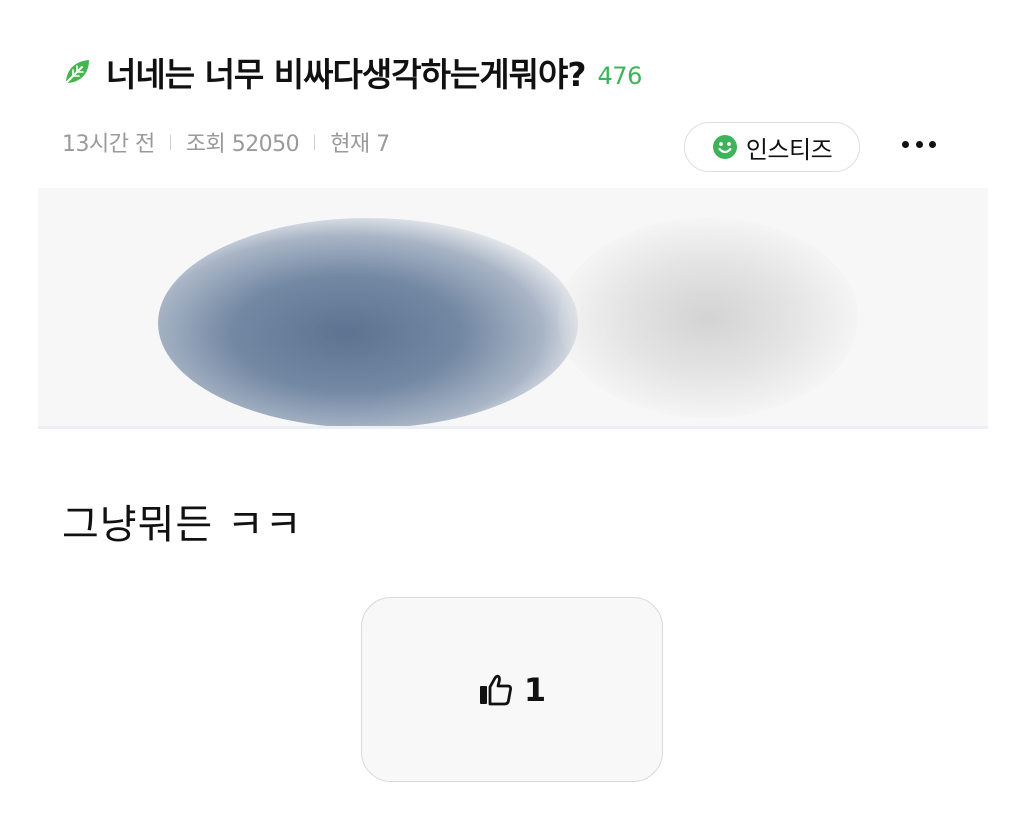 This screenshot has width=1024, height=820. Describe the element at coordinates (108, 144) in the screenshot. I see `post-time: 13시간 전` at that location.